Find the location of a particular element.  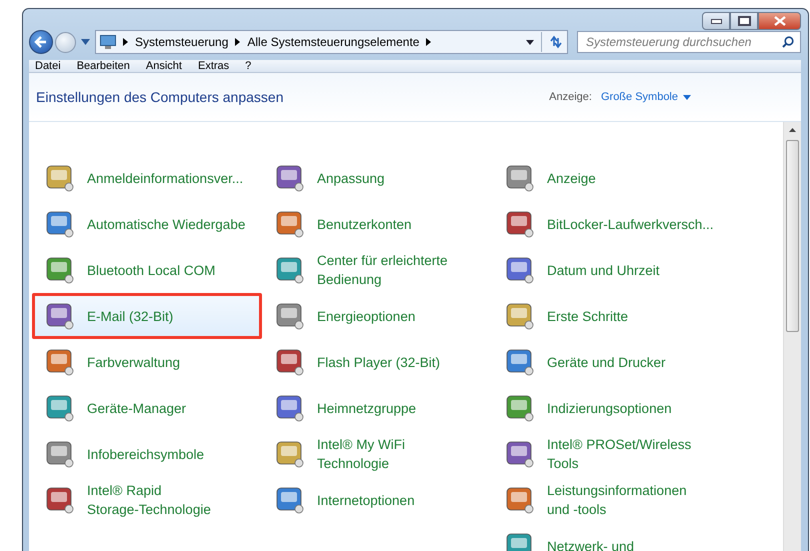

breadcrumb: Systemsteuerung is located at coordinates (181, 42).